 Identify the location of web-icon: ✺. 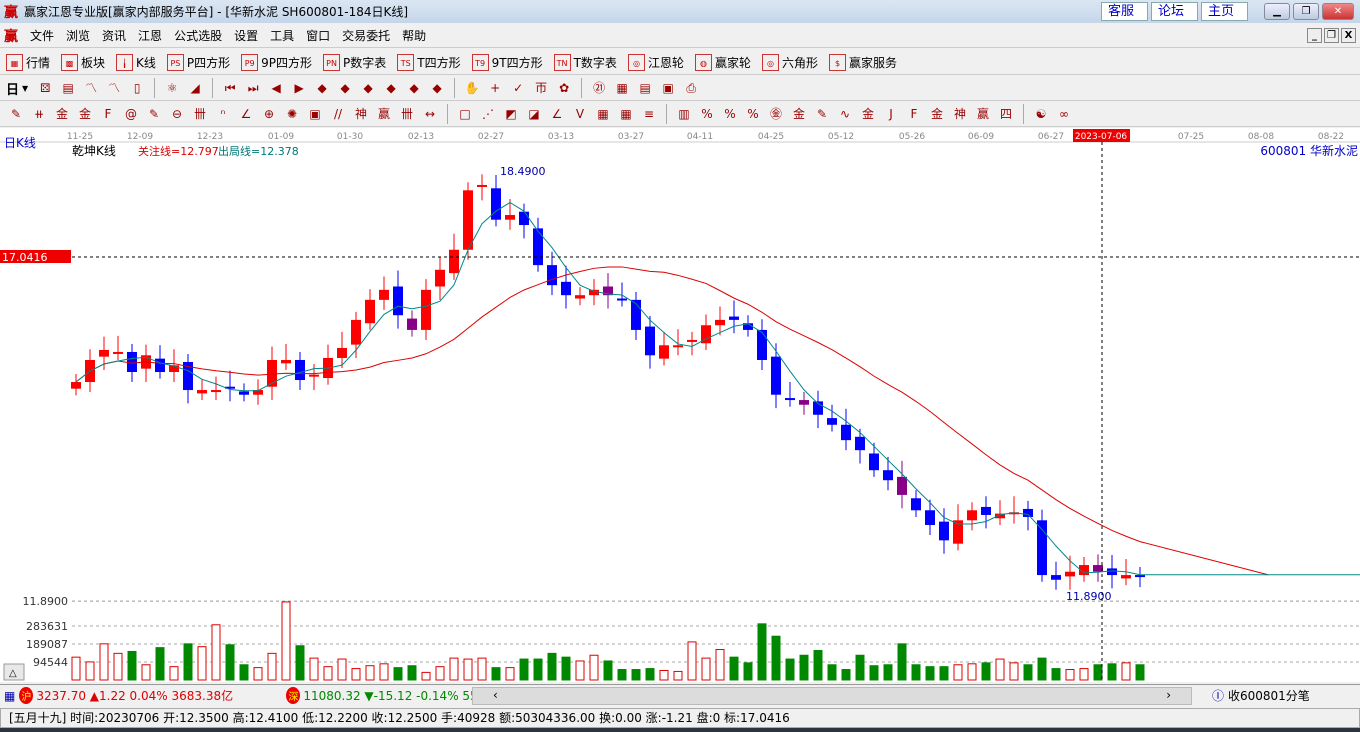
(292, 114).